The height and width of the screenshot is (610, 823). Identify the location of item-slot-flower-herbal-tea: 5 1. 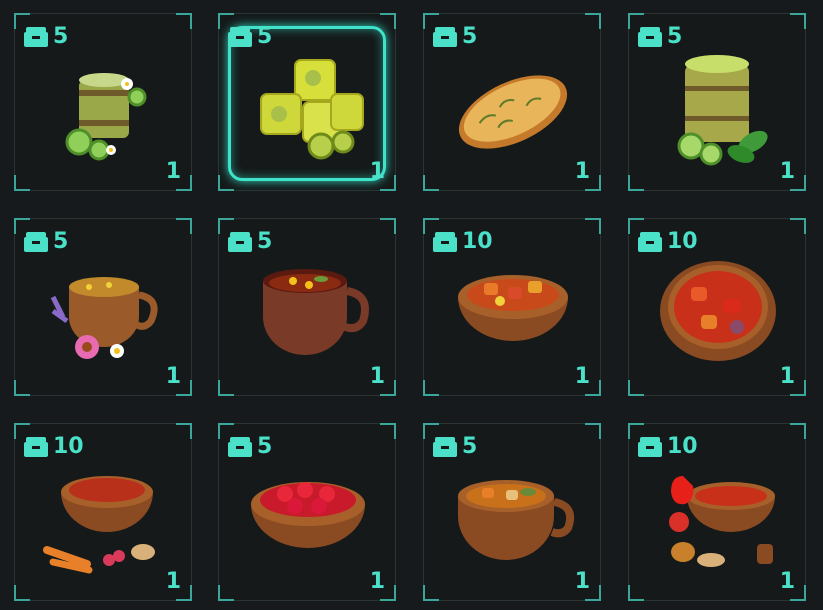
(103, 307).